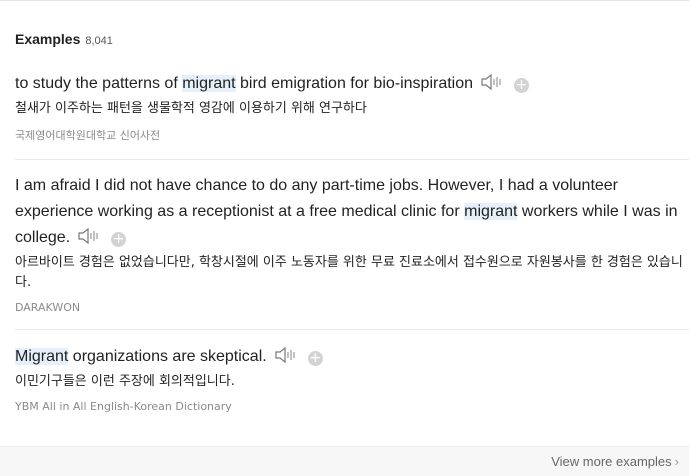 Image resolution: width=689 pixels, height=476 pixels. I want to click on view-more-examples-link: View more examples ›, so click(615, 461).